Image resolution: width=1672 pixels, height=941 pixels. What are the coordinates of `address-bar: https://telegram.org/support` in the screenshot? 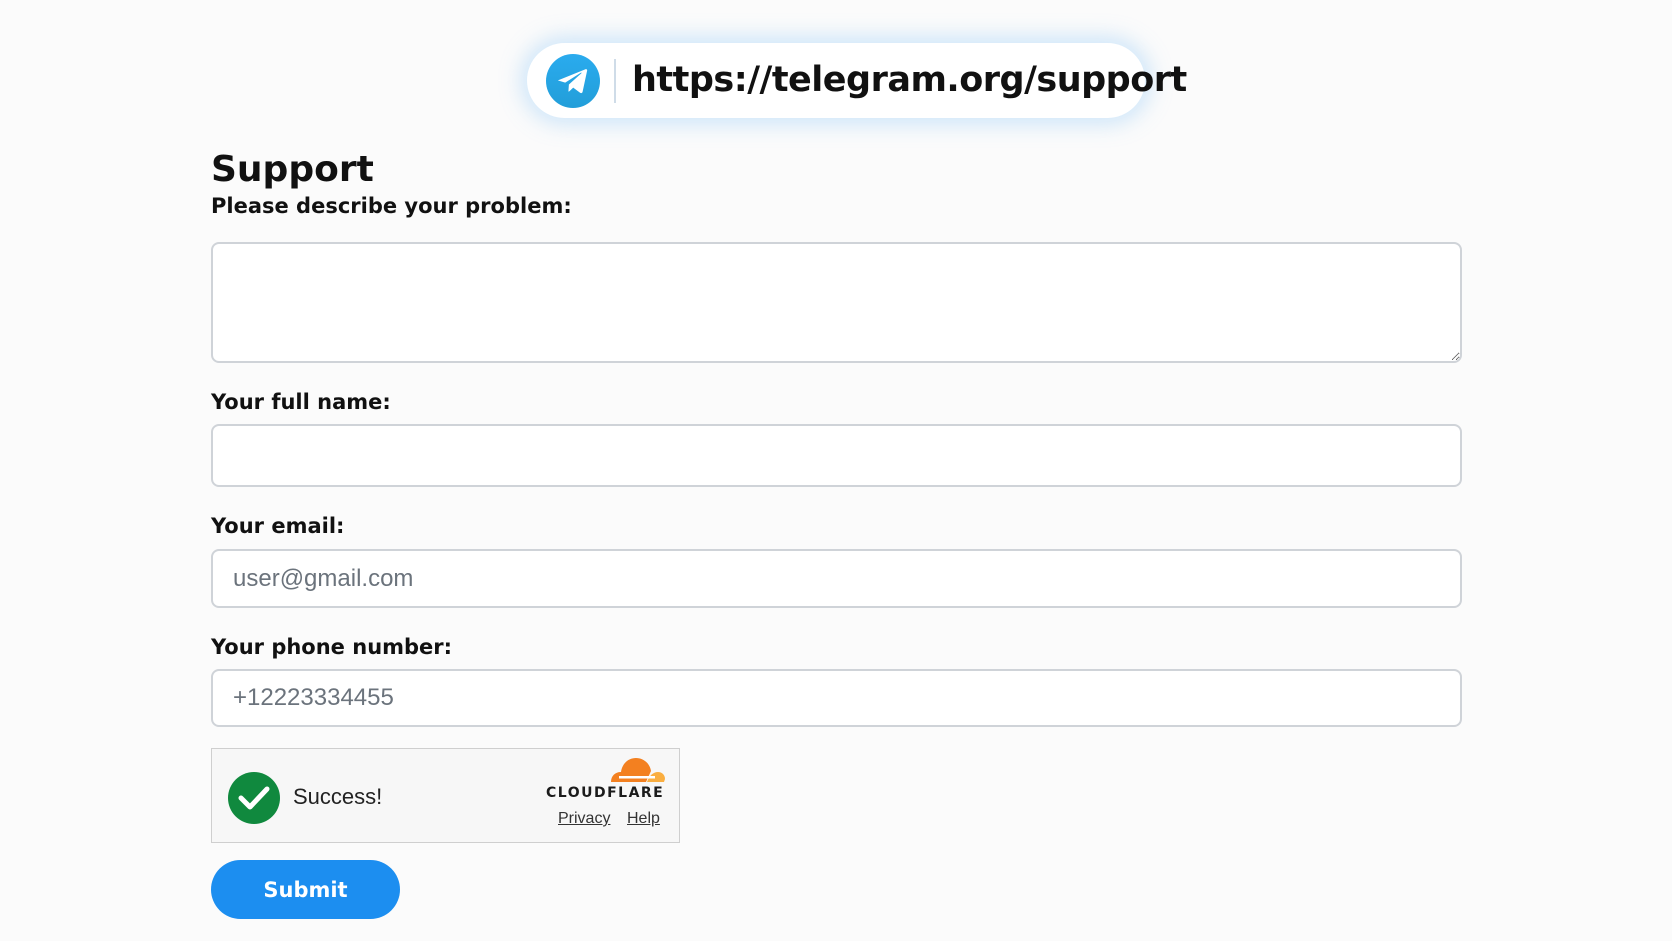 It's located at (857, 80).